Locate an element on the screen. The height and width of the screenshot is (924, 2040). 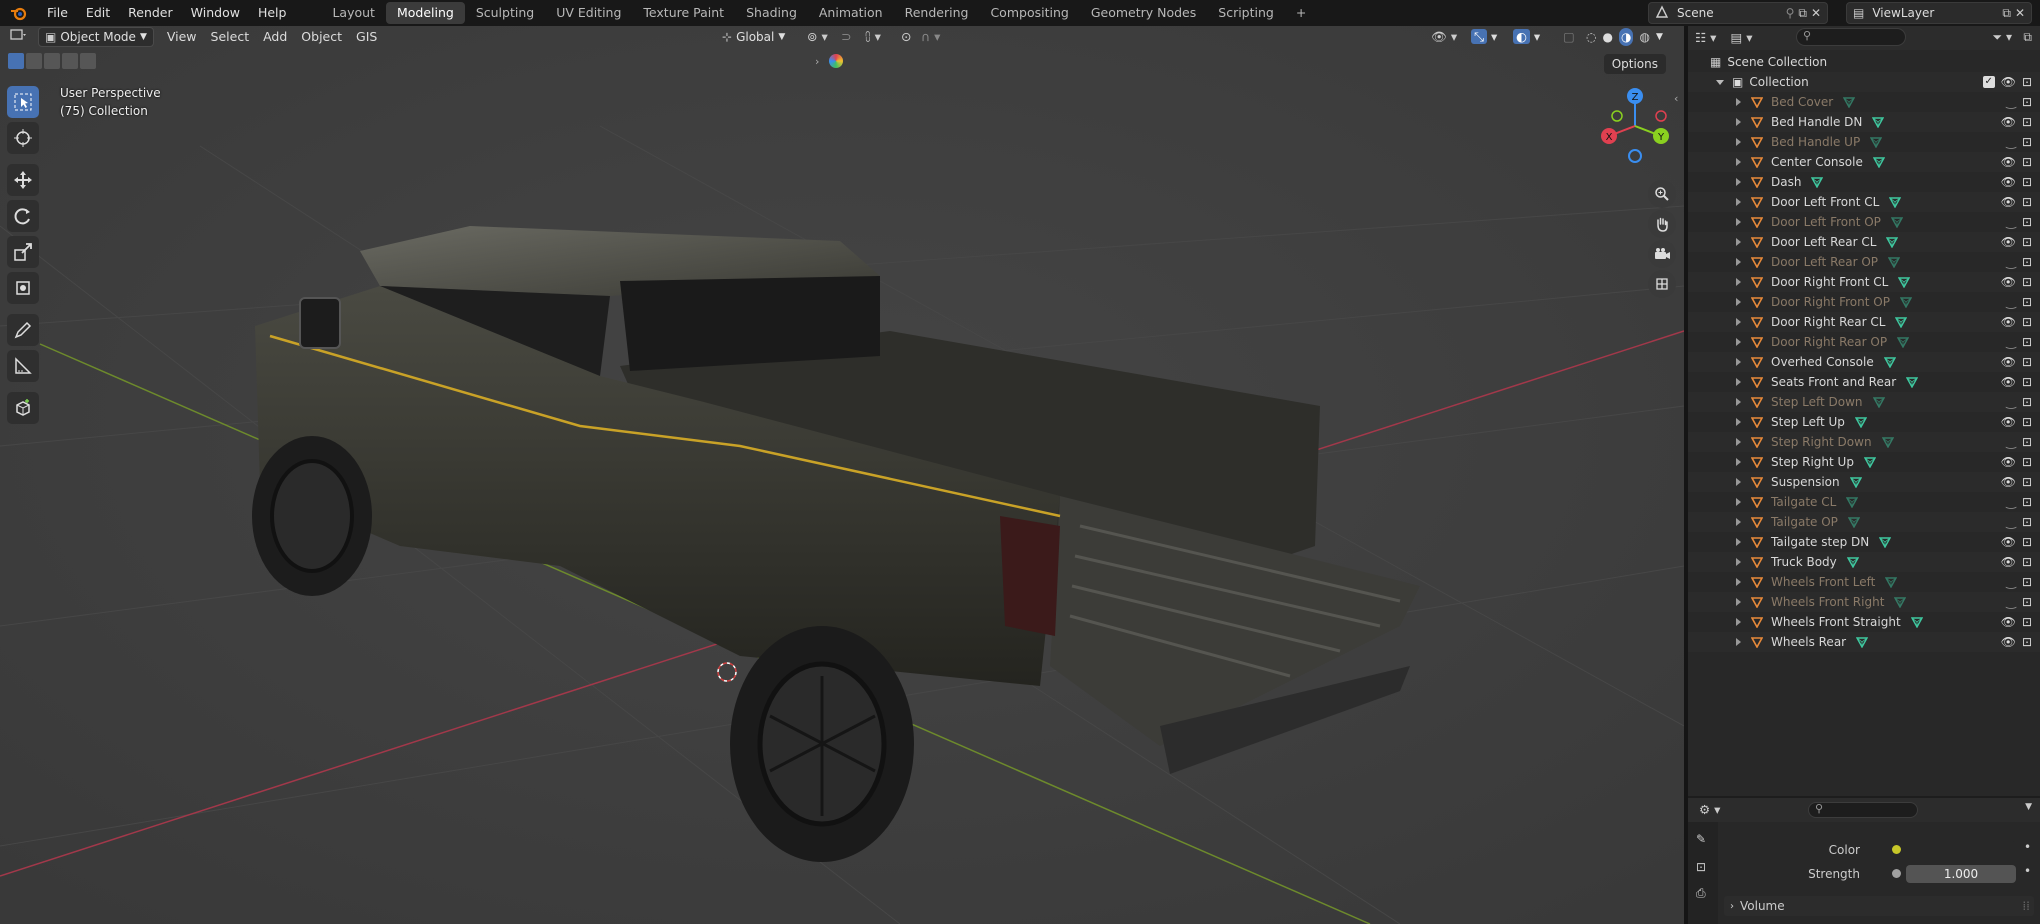
transform-orientation-selector: ⊹ Global ▼ is located at coordinates (753, 37).